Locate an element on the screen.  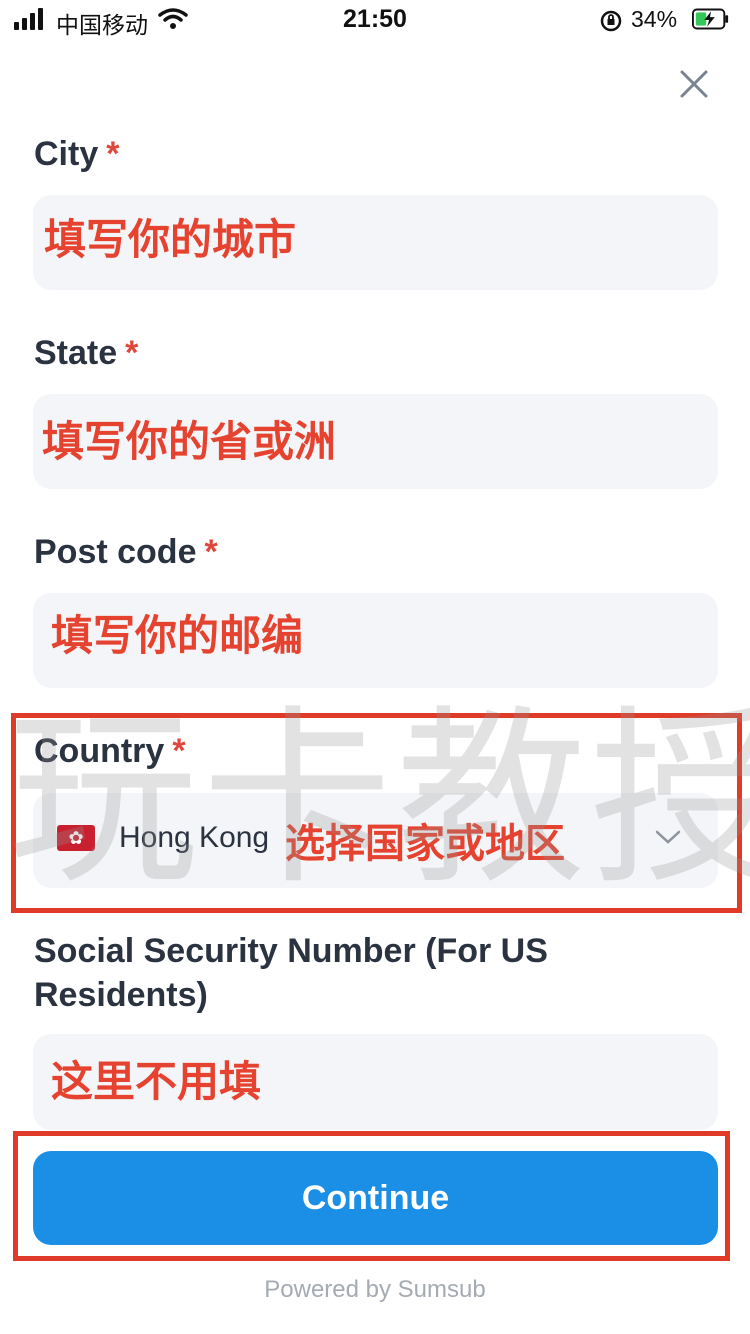
battery-charging-icon is located at coordinates (710, 19).